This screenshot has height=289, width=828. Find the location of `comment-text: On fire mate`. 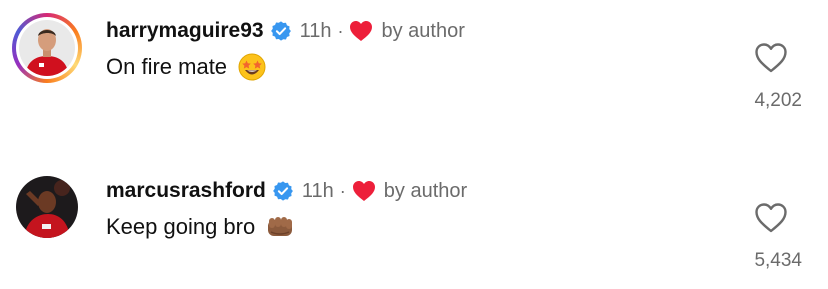

comment-text: On fire mate is located at coordinates (186, 67).